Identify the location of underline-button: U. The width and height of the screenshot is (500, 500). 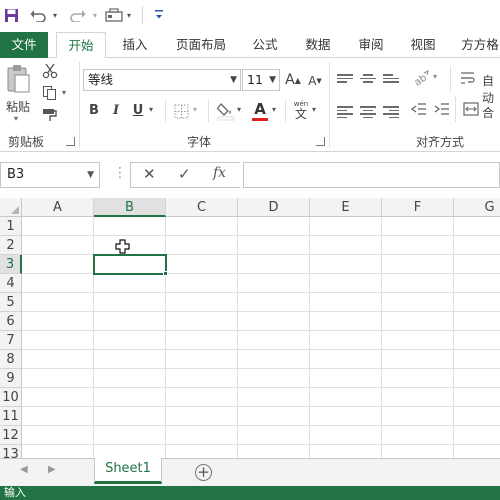
(138, 110).